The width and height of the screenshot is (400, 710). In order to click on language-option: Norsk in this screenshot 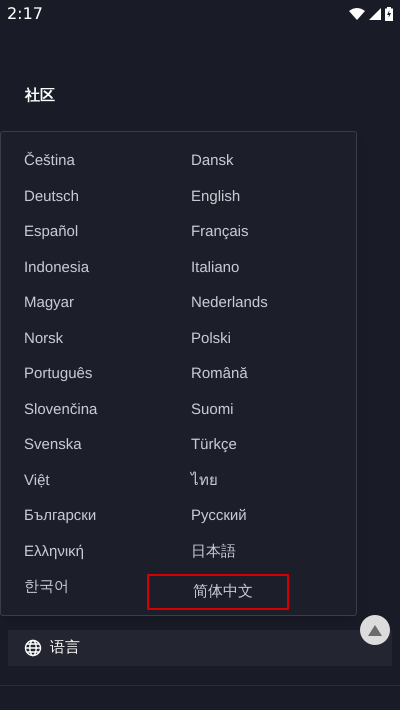, I will do `click(107, 338)`.